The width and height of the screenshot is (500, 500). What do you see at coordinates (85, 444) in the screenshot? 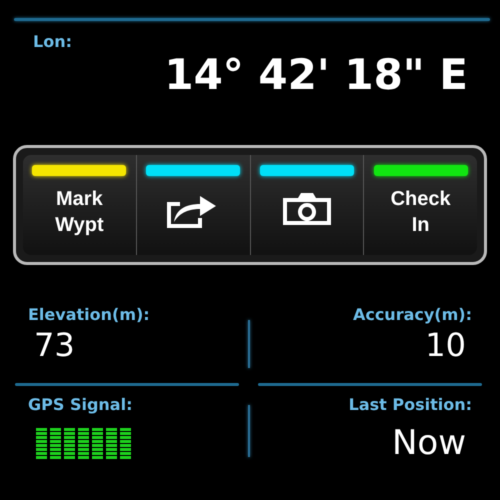
I see `signal-meter-icon` at bounding box center [85, 444].